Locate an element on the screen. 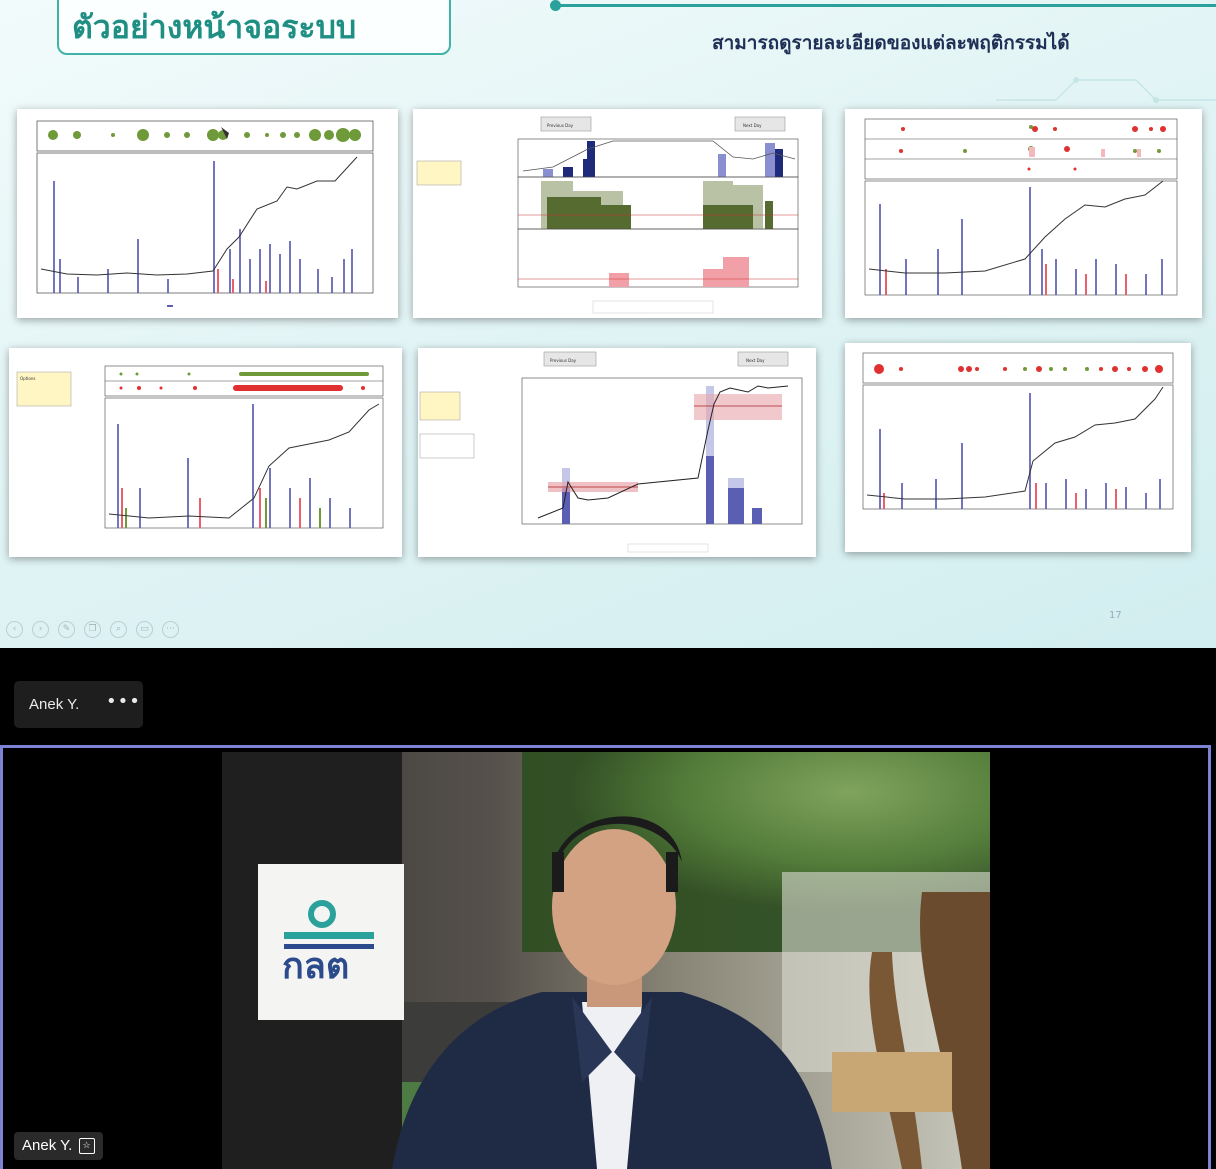 This screenshot has height=1169, width=1216. prev-icon: ‹ is located at coordinates (14, 629).